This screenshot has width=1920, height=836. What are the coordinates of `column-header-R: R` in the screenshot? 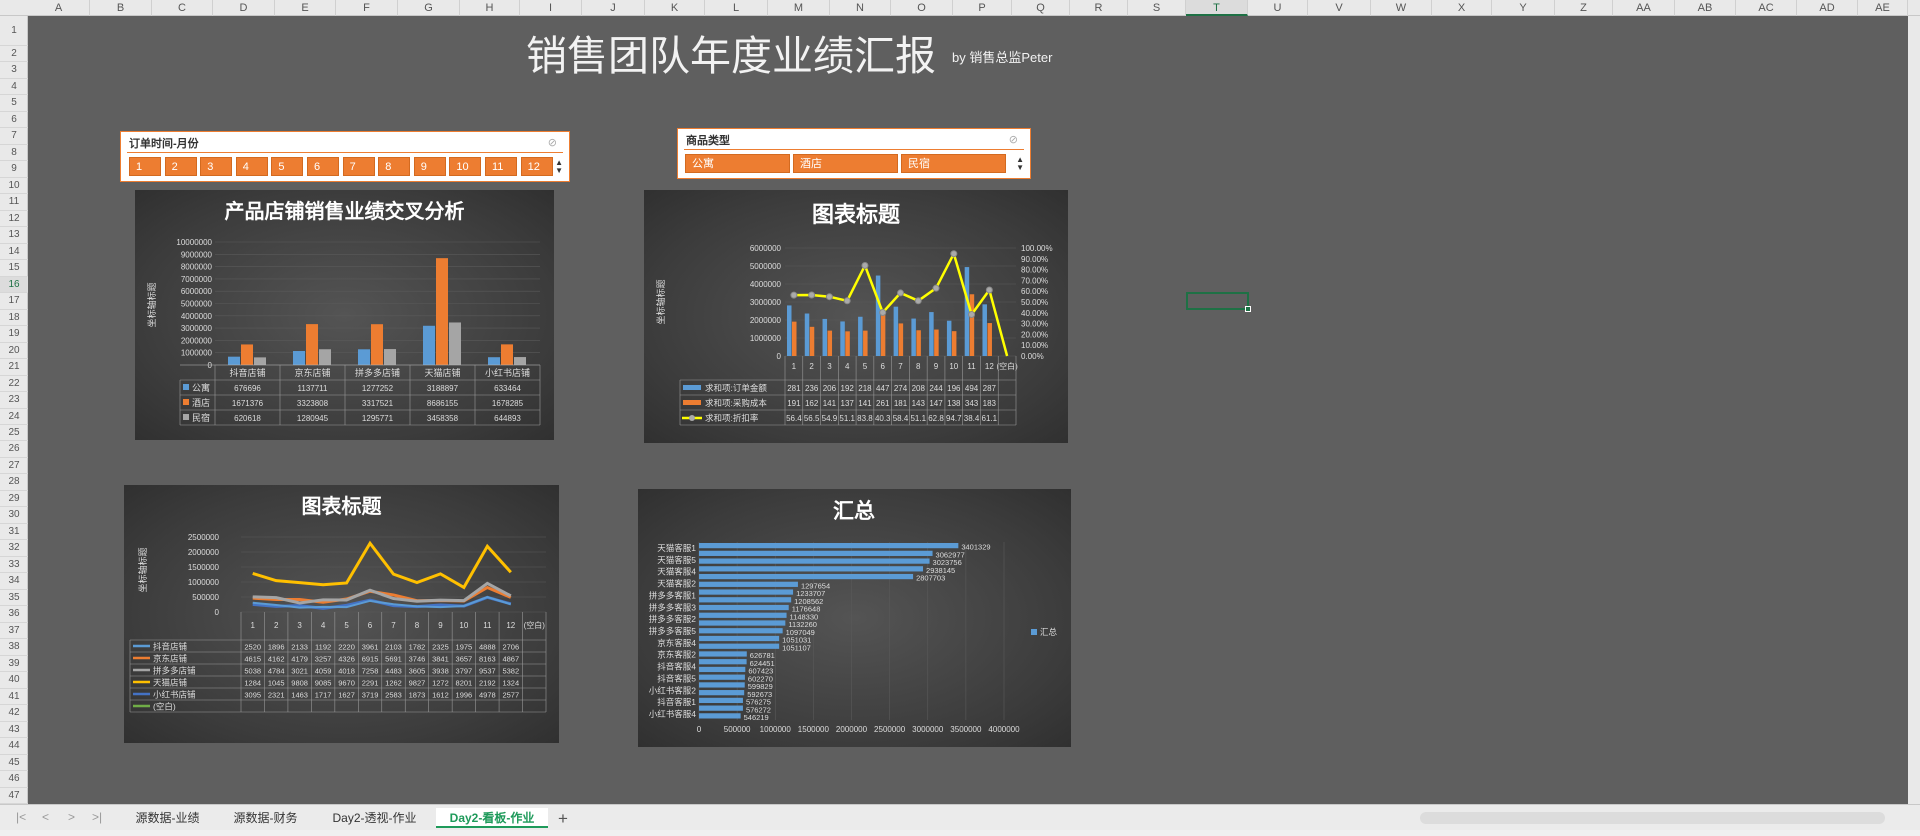 It's located at (1099, 8).